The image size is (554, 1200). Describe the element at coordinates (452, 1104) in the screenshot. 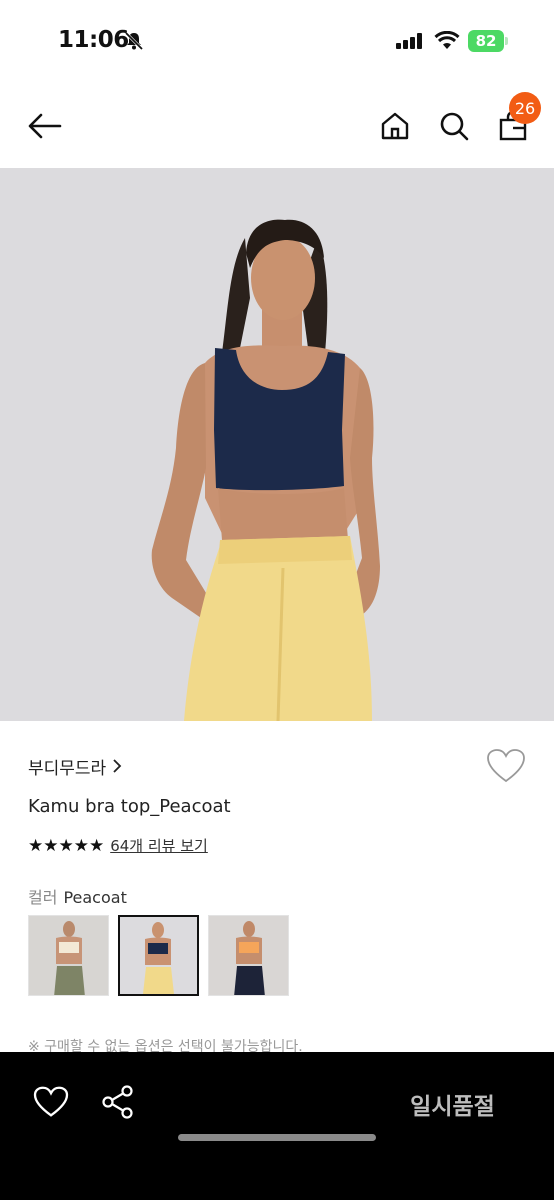

I see `soldout-button: 일시품절` at that location.